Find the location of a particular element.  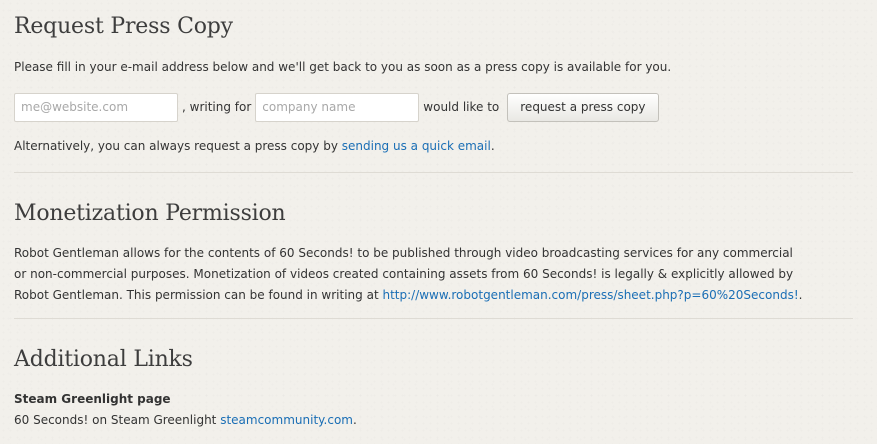

writing-for-label: , writing for is located at coordinates (217, 107).